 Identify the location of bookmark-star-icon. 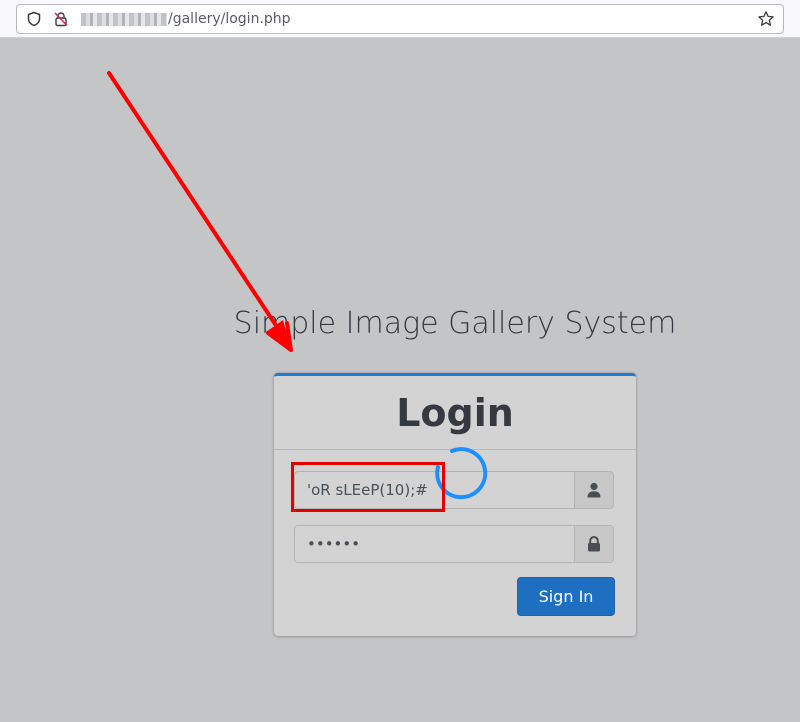
(766, 19).